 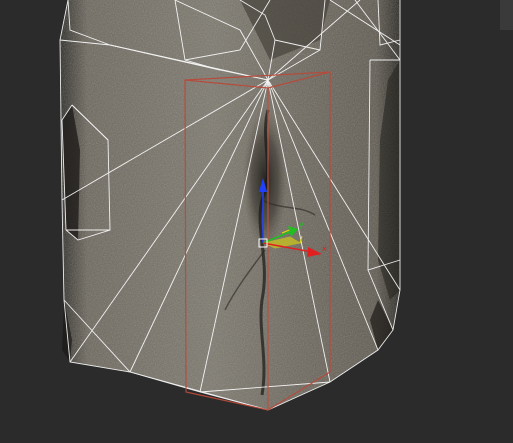 I want to click on x-axis-label: x, so click(x=324, y=248).